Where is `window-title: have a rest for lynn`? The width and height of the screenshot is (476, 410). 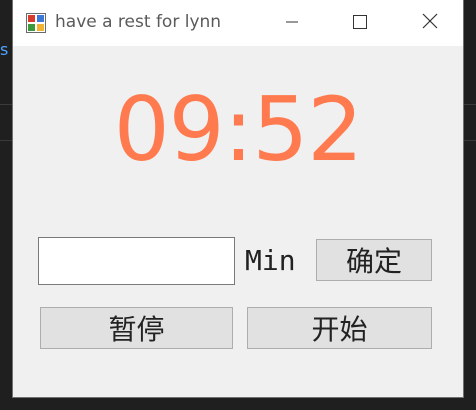 window-title: have a rest for lynn is located at coordinates (138, 22).